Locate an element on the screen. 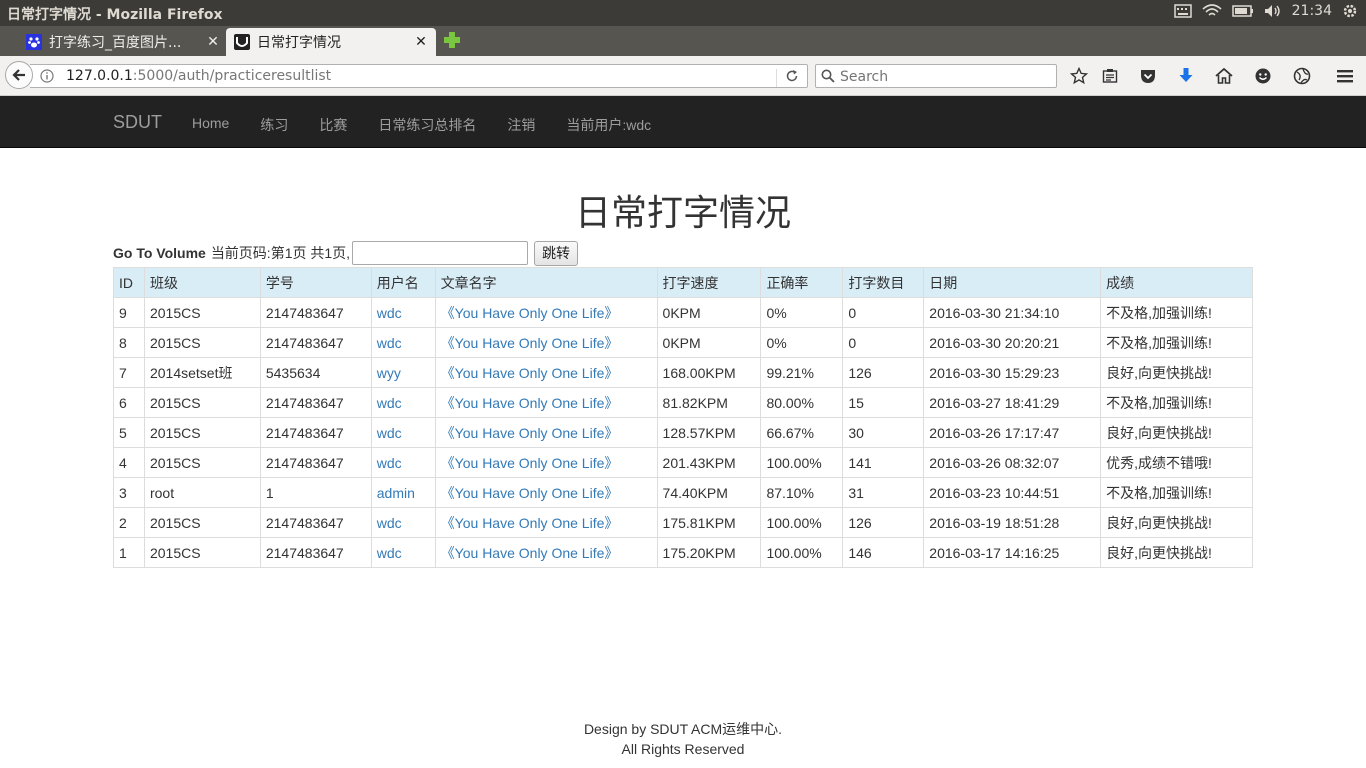 Image resolution: width=1366 pixels, height=768 pixels. cell-username: admin is located at coordinates (403, 492).